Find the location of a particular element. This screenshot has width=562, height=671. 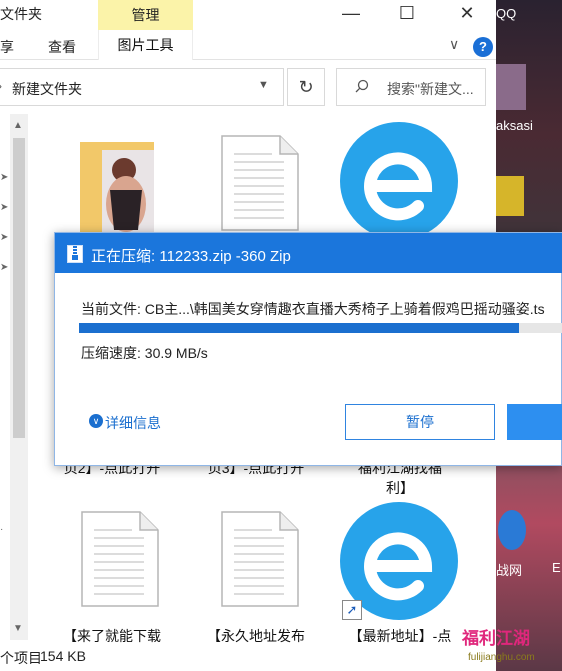

details-link: 详细信息 is located at coordinates (133, 423).